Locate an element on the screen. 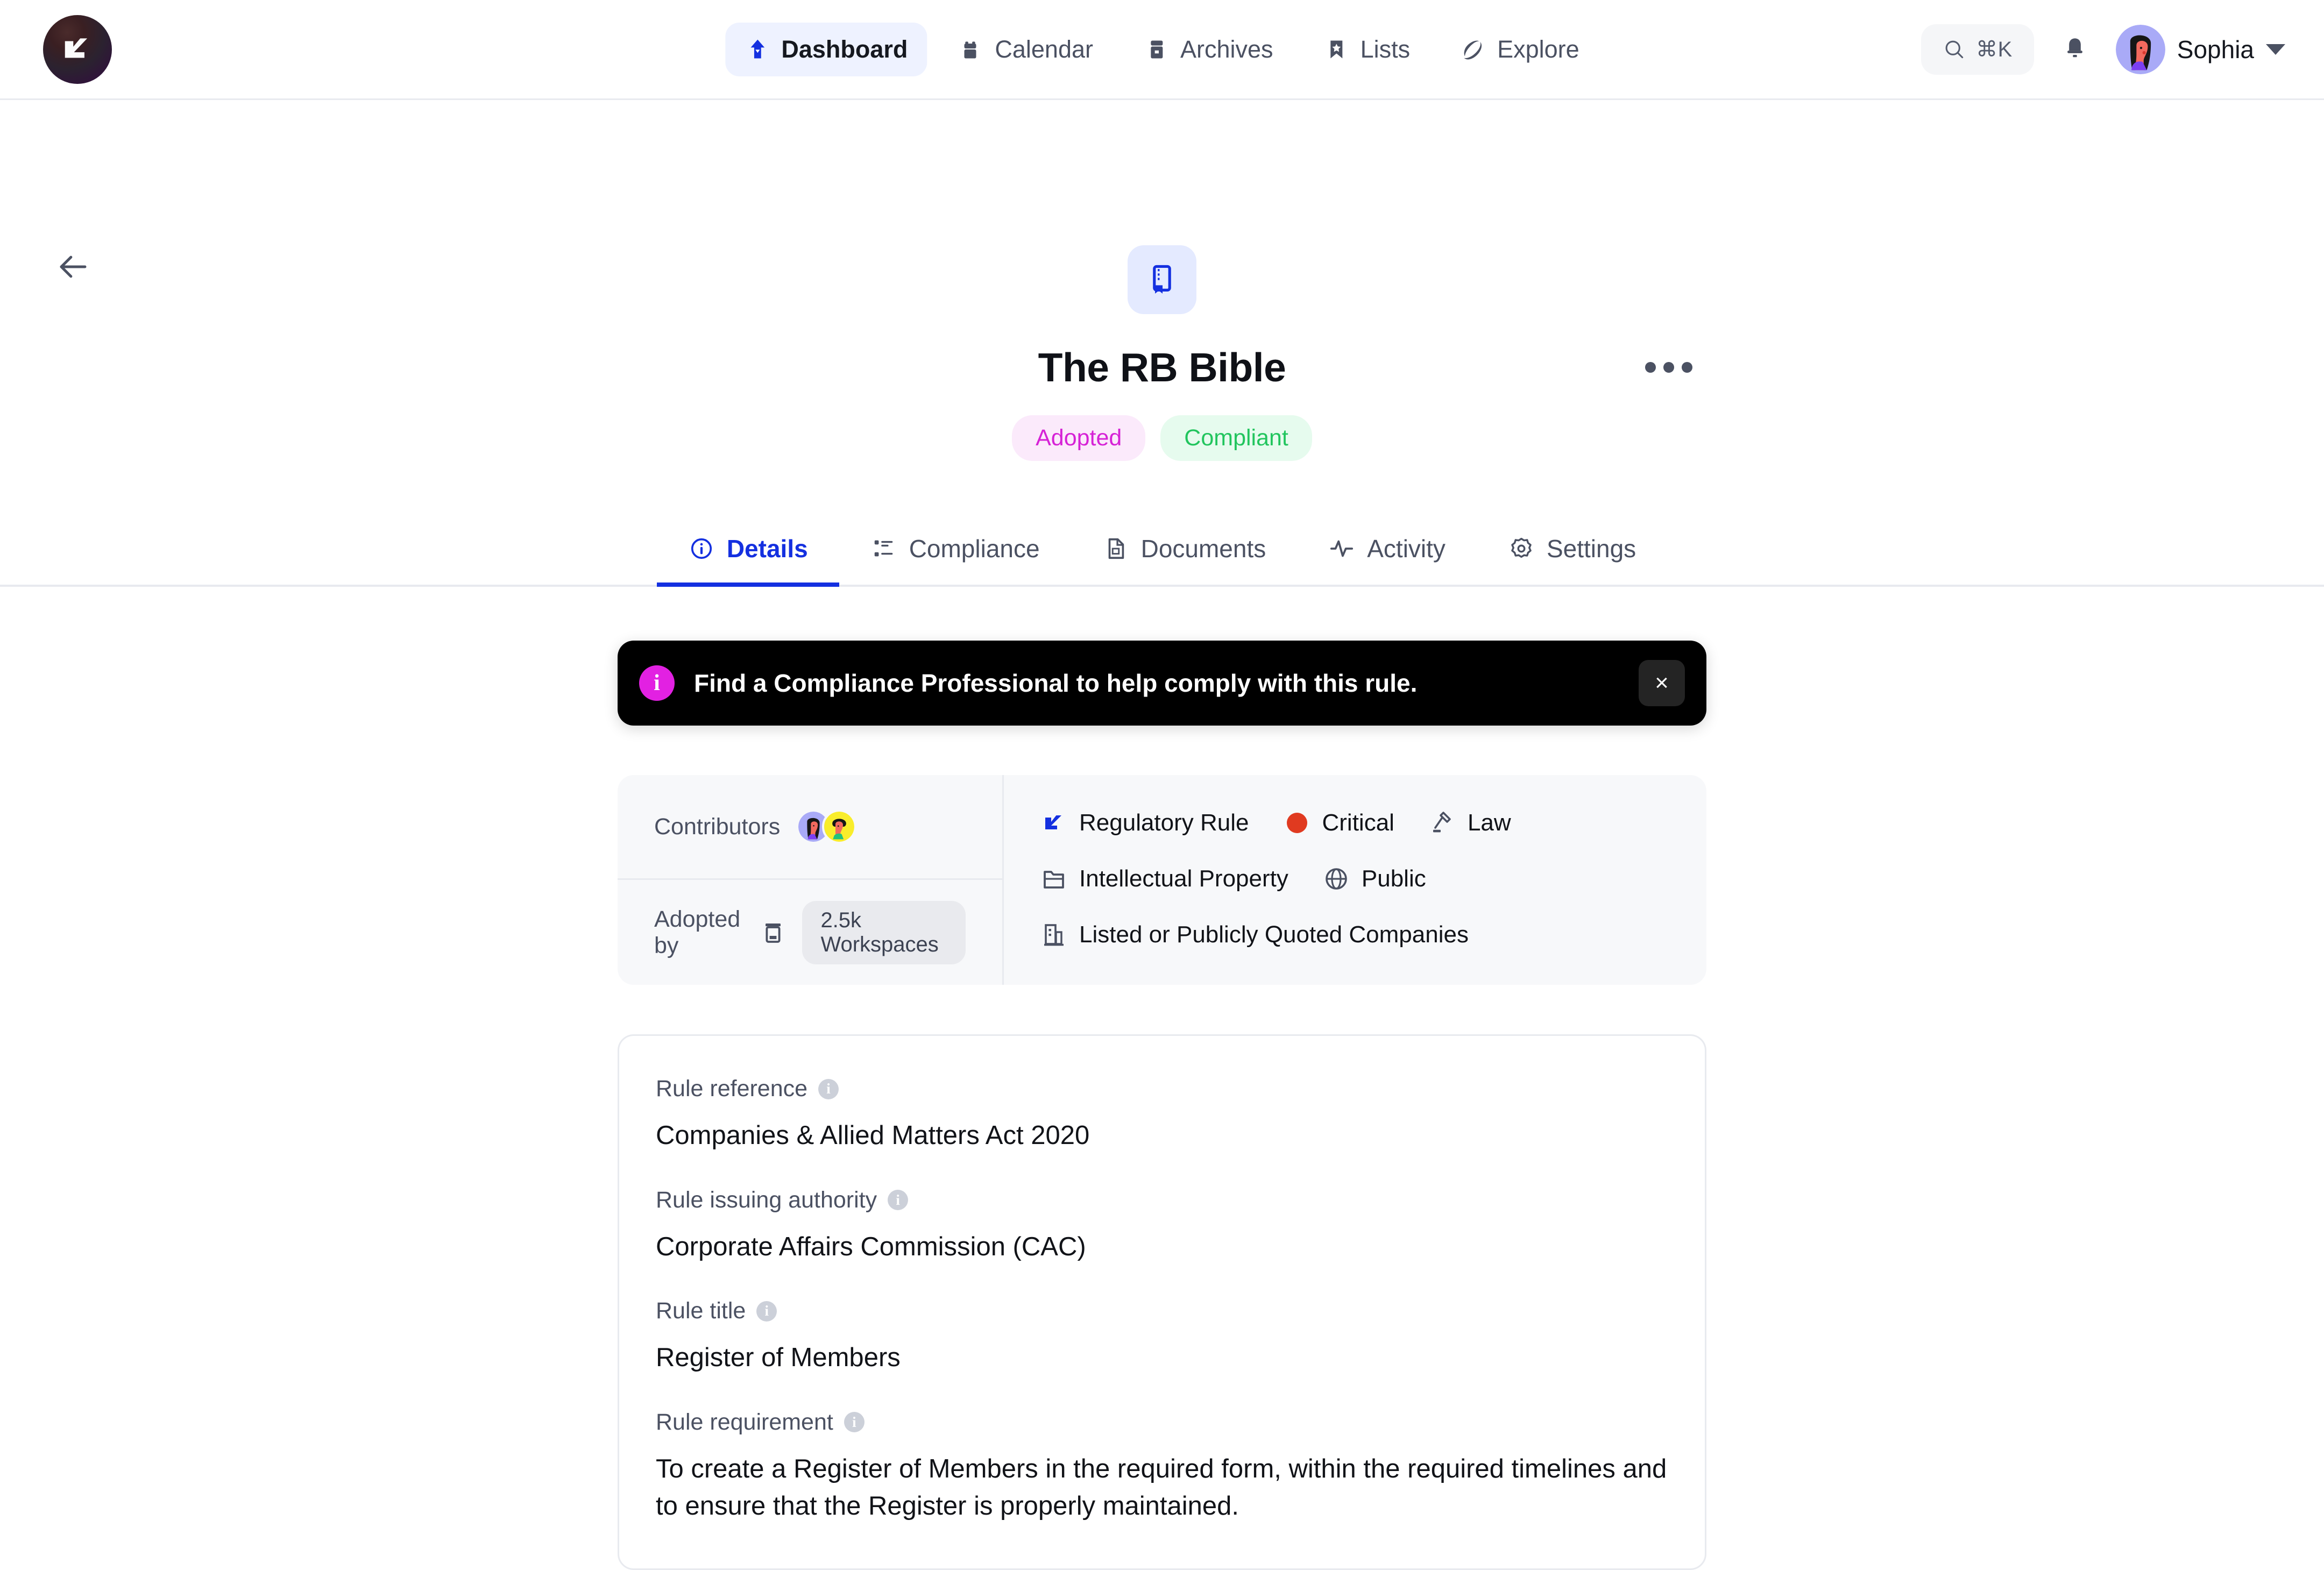 The height and width of the screenshot is (1570, 2324). adopted-by-value: 2.5k Workspaces is located at coordinates (884, 932).